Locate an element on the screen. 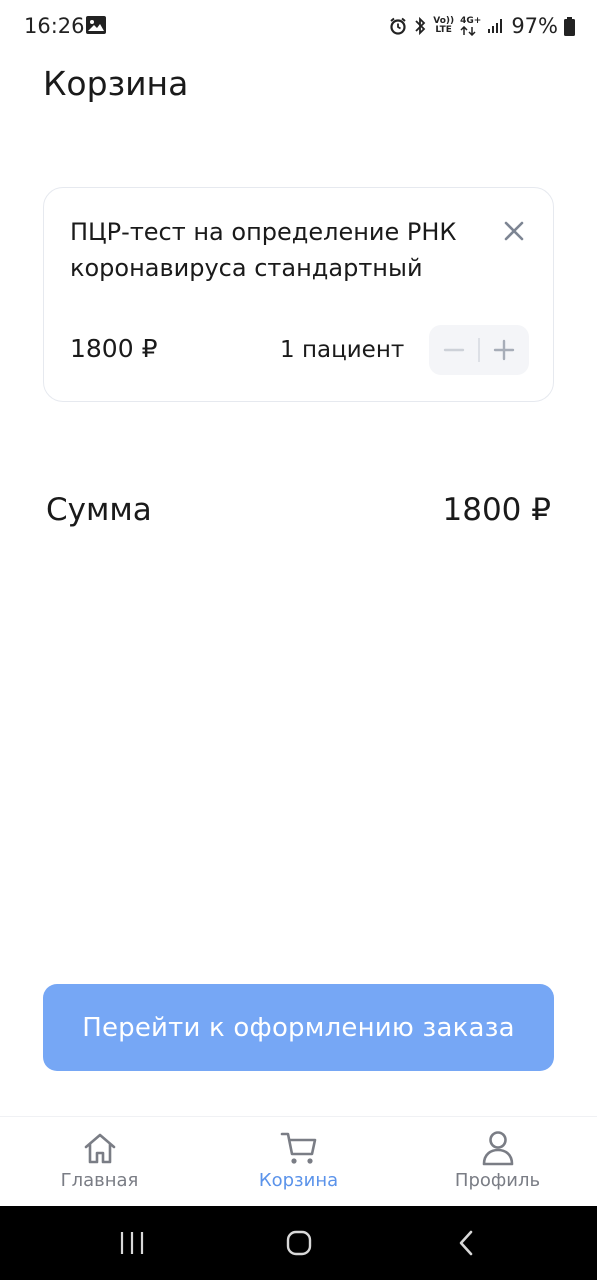 The height and width of the screenshot is (1280, 597). decrement-button is located at coordinates (453, 350).